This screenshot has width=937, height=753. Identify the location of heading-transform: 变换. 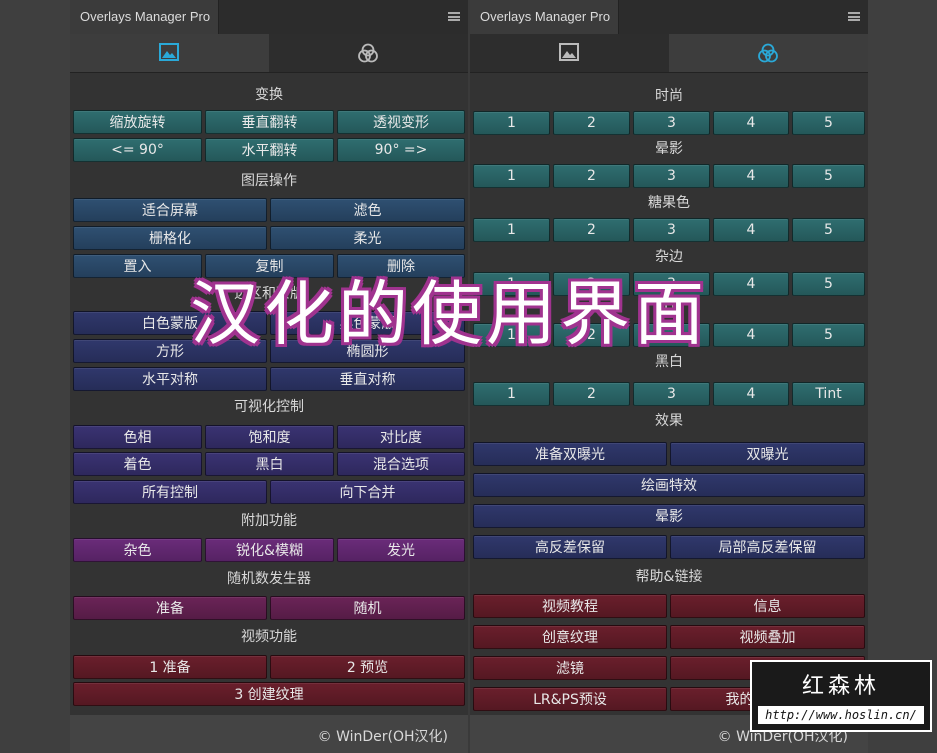
(269, 95).